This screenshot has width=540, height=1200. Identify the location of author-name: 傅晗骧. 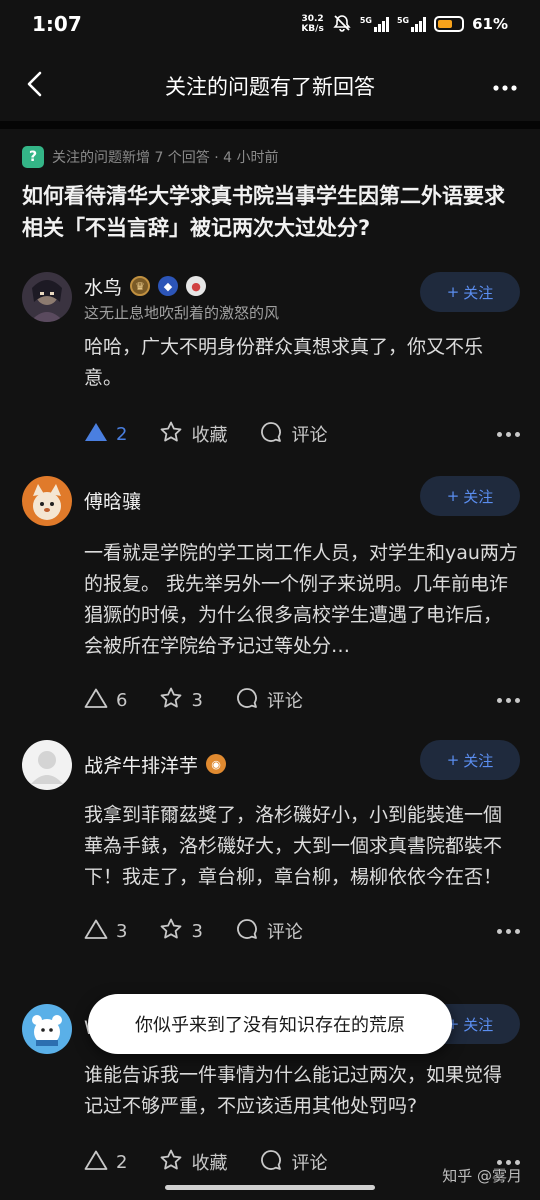
(112, 500).